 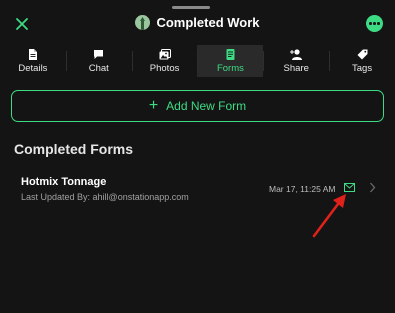 What do you see at coordinates (64, 182) in the screenshot?
I see `form-name: Hotmix Tonnage` at bounding box center [64, 182].